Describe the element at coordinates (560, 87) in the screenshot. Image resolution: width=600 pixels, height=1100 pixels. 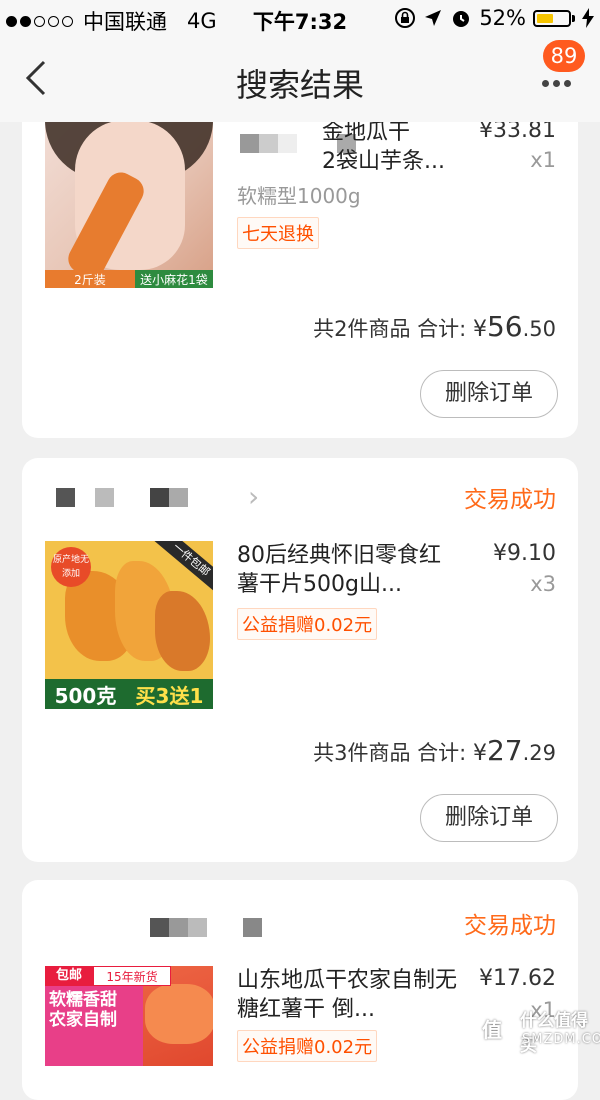
I see `more-dots-icon` at that location.